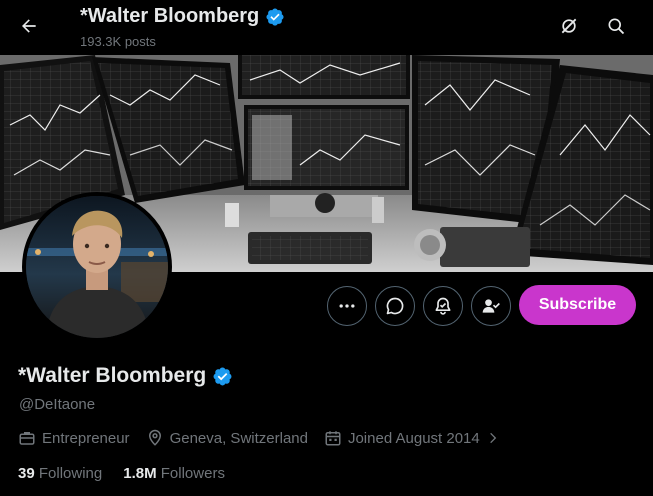  Describe the element at coordinates (140, 473) in the screenshot. I see `followers-count: 1.8M` at that location.